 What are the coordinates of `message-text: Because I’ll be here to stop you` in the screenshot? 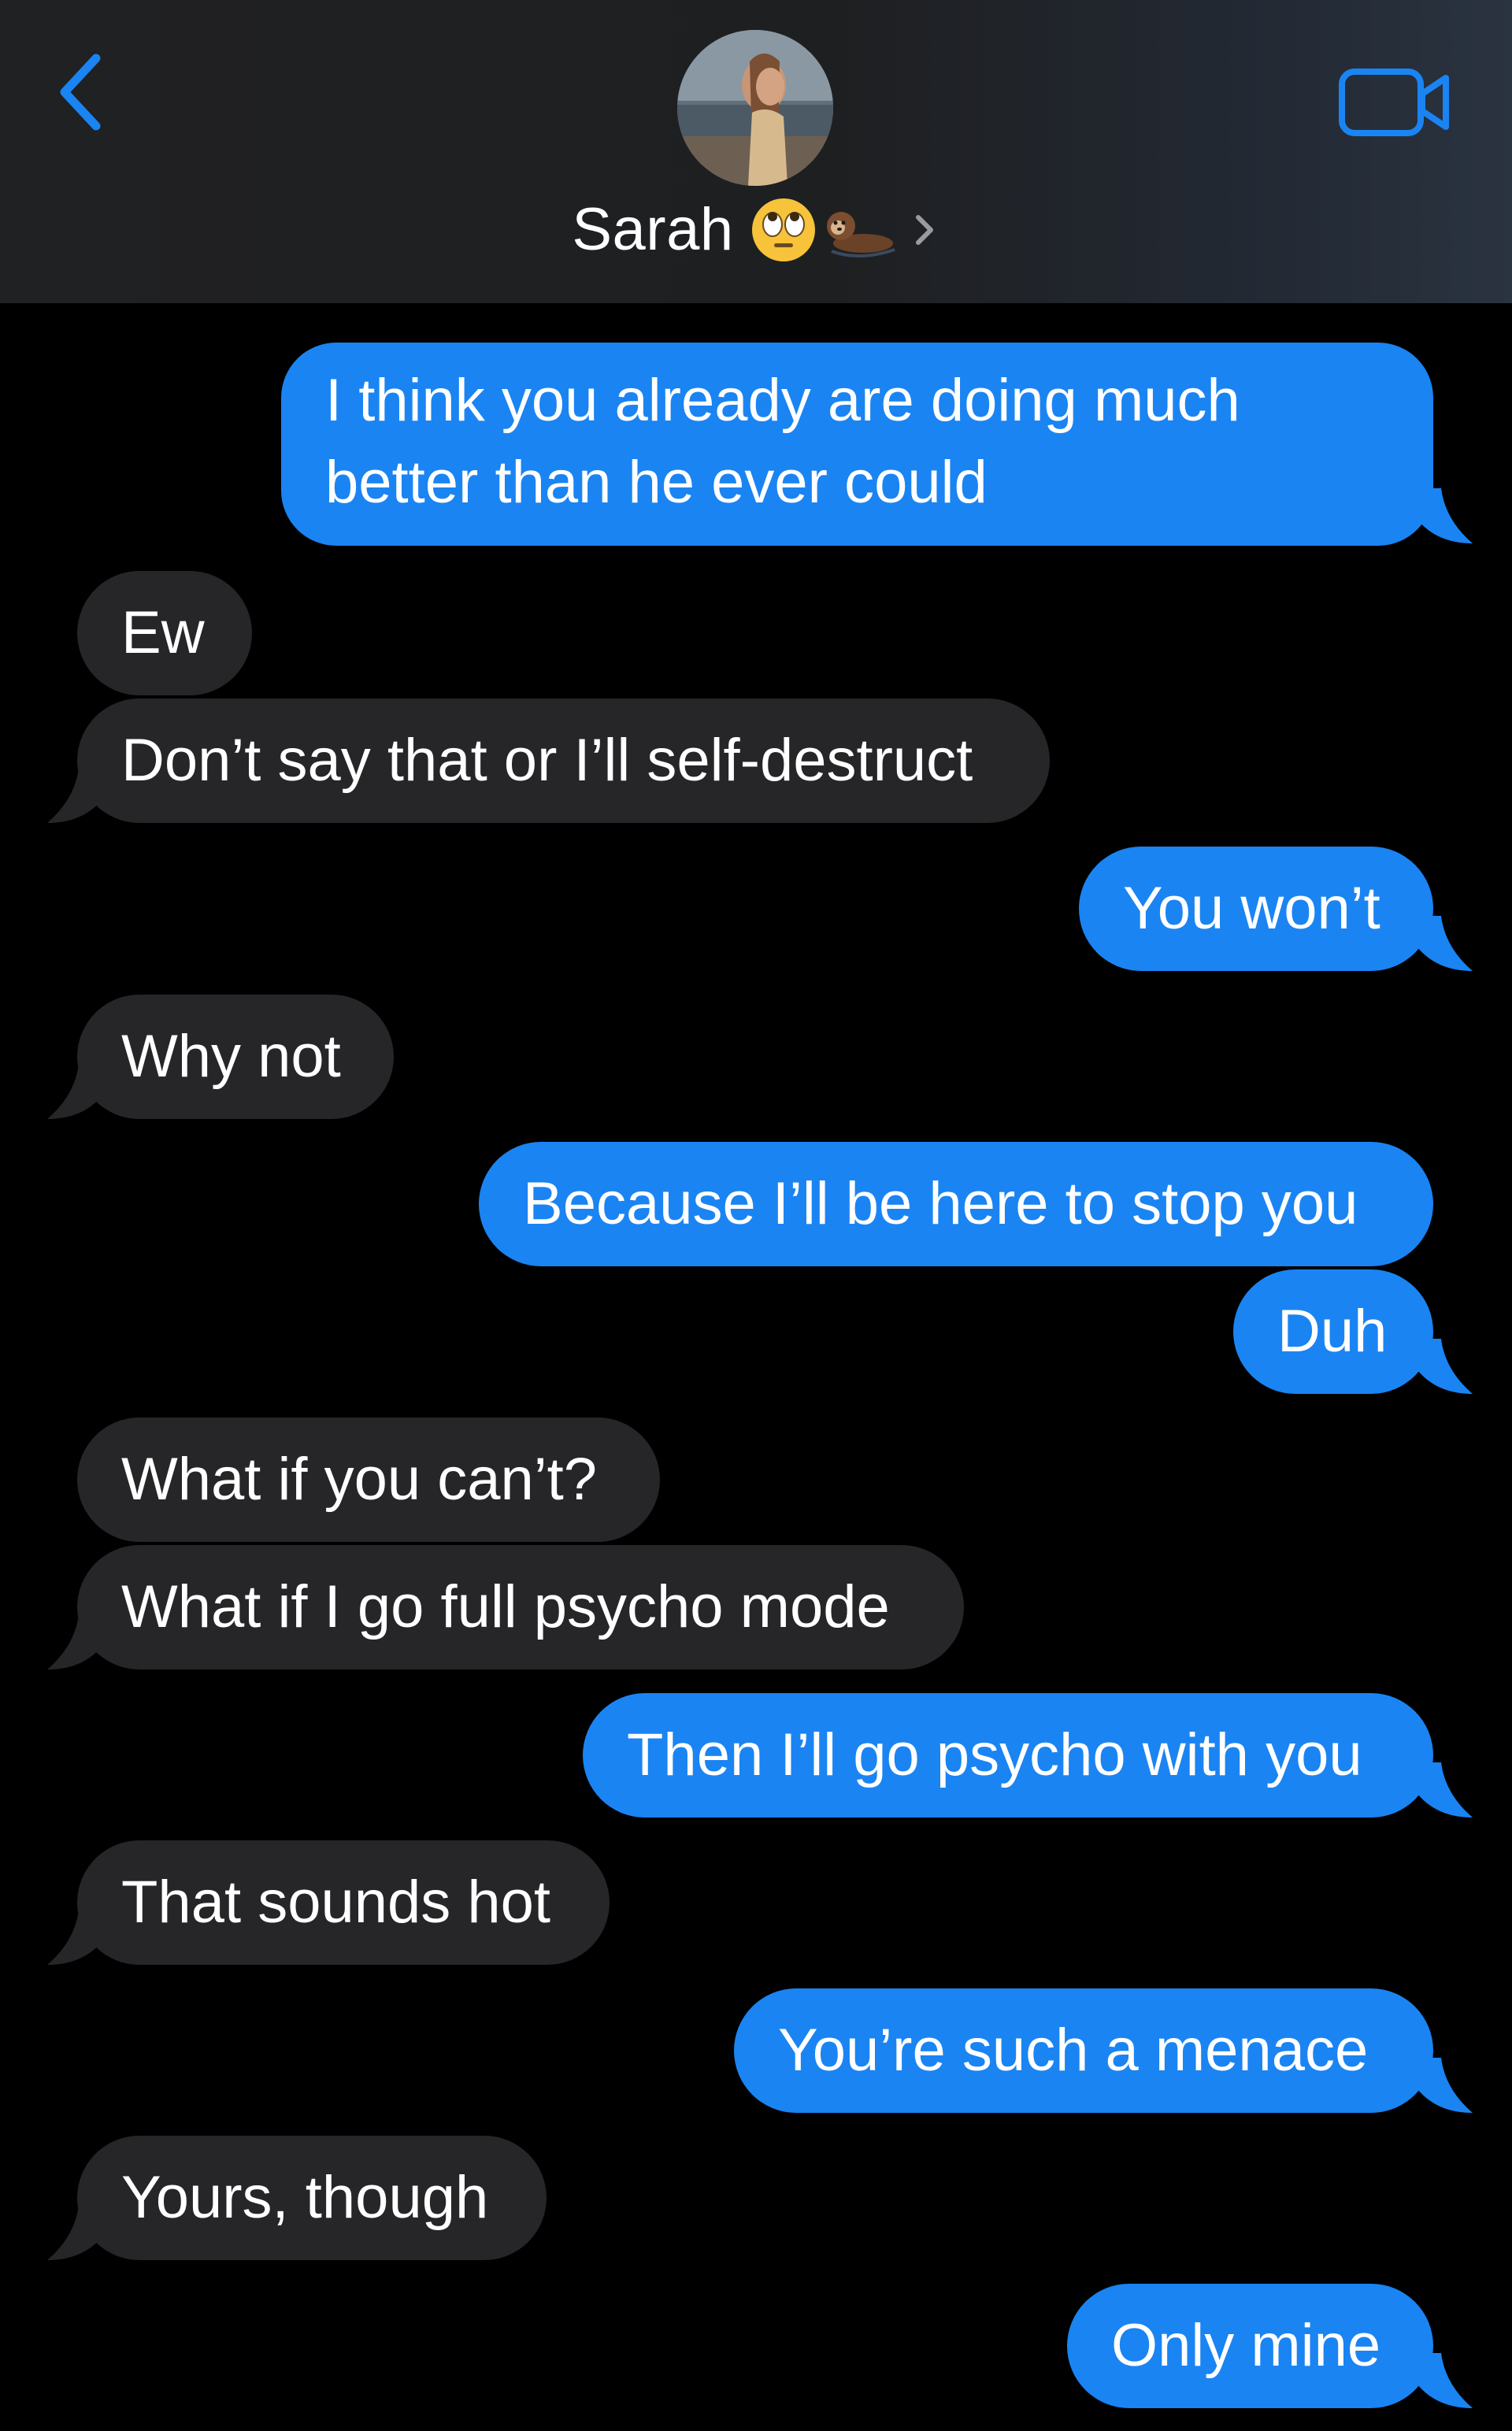 It's located at (940, 1203).